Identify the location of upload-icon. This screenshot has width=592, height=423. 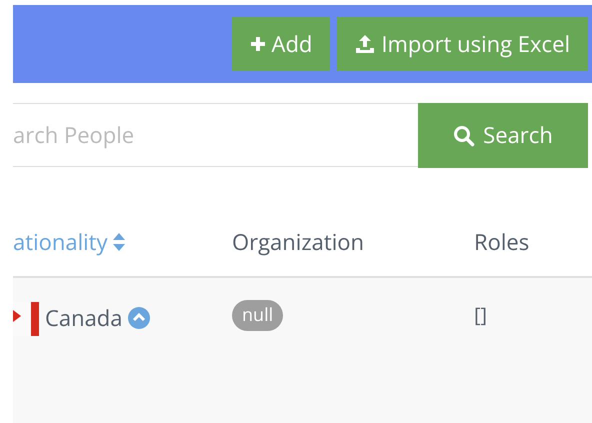
(365, 44).